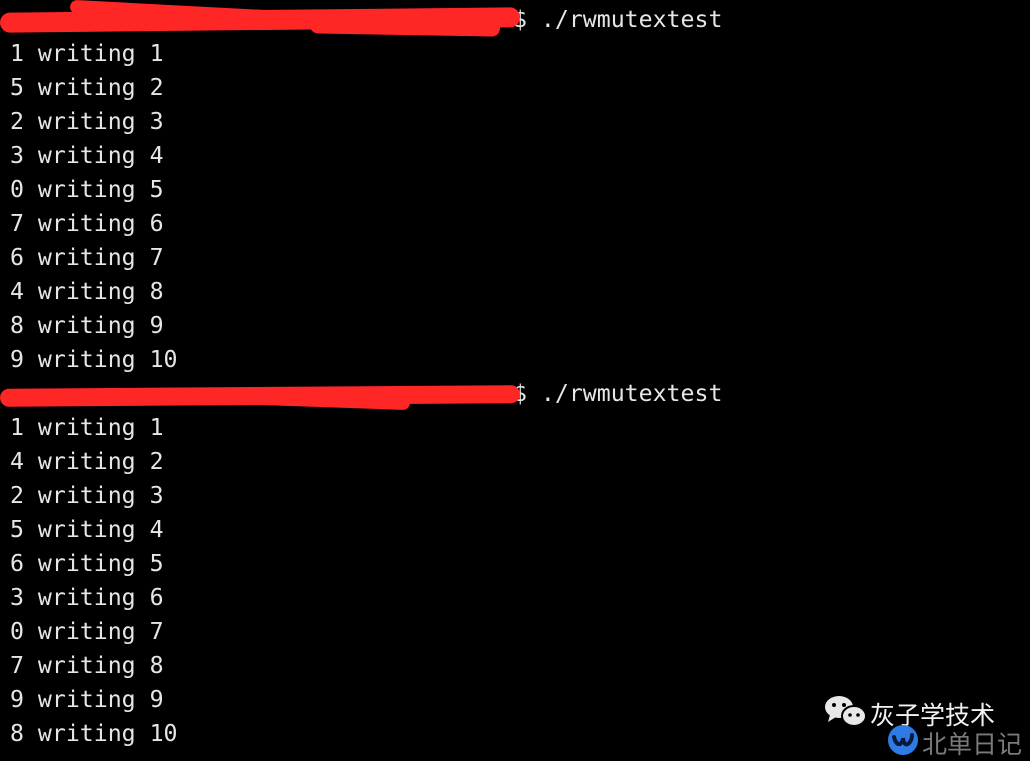 The height and width of the screenshot is (761, 1030). I want to click on output-line: 0 writing 7, so click(87, 631).